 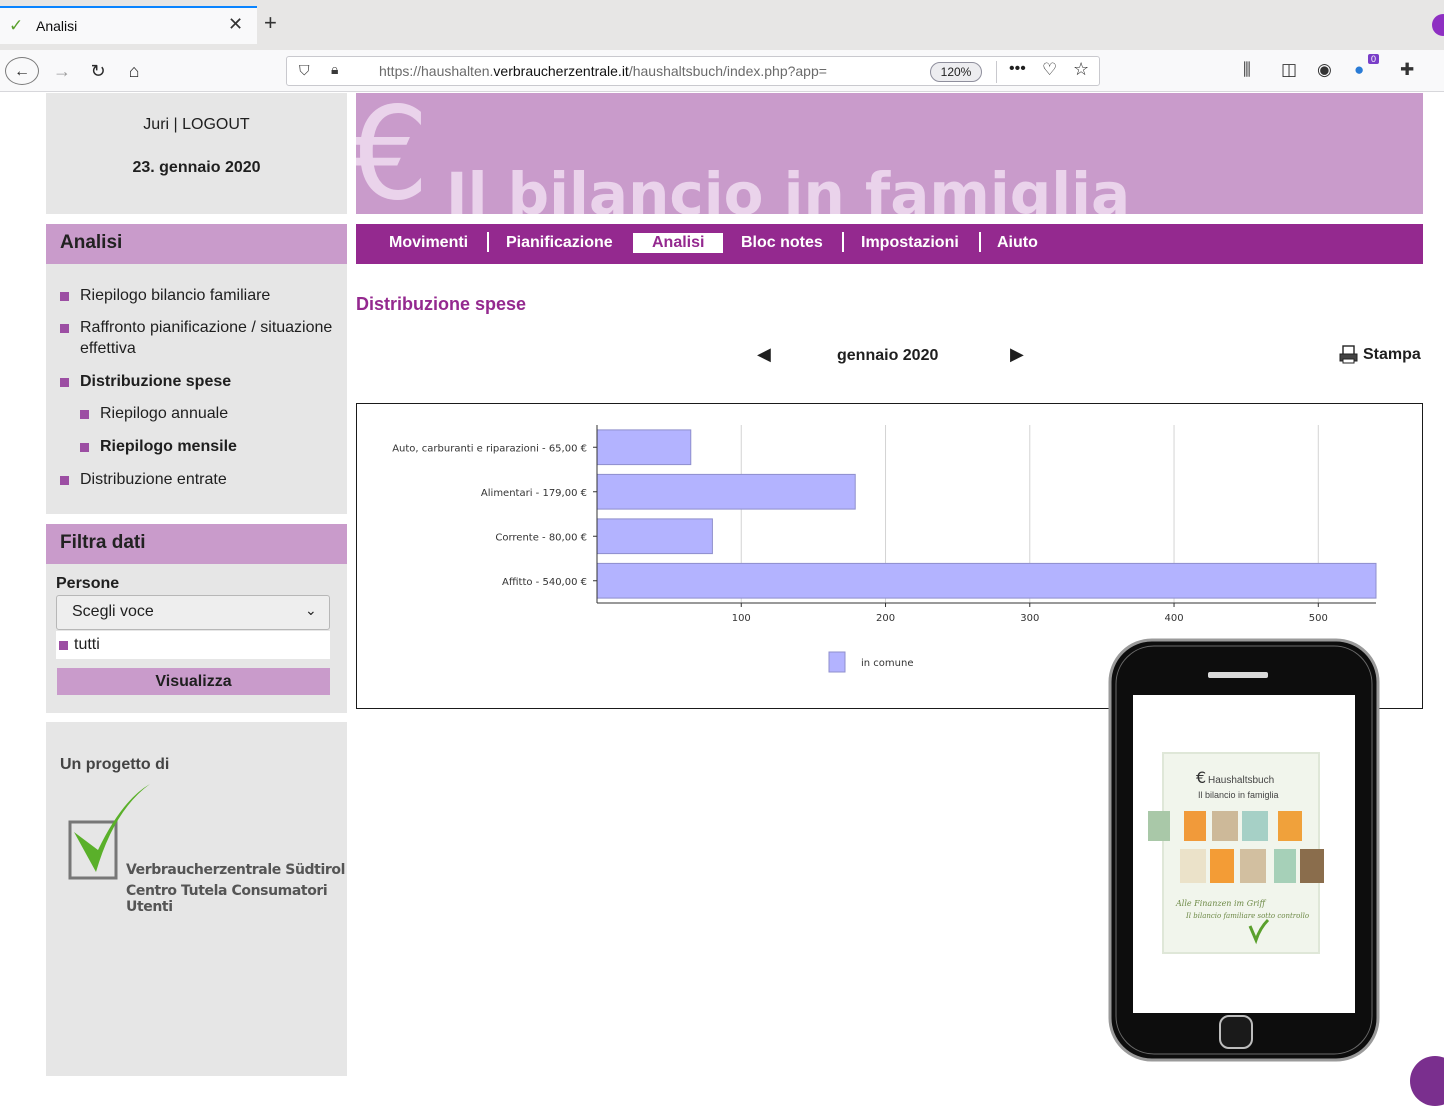 I want to click on filter-panel: Persone Scegli voce ⌄ tutti Visualizza, so click(x=196, y=638).